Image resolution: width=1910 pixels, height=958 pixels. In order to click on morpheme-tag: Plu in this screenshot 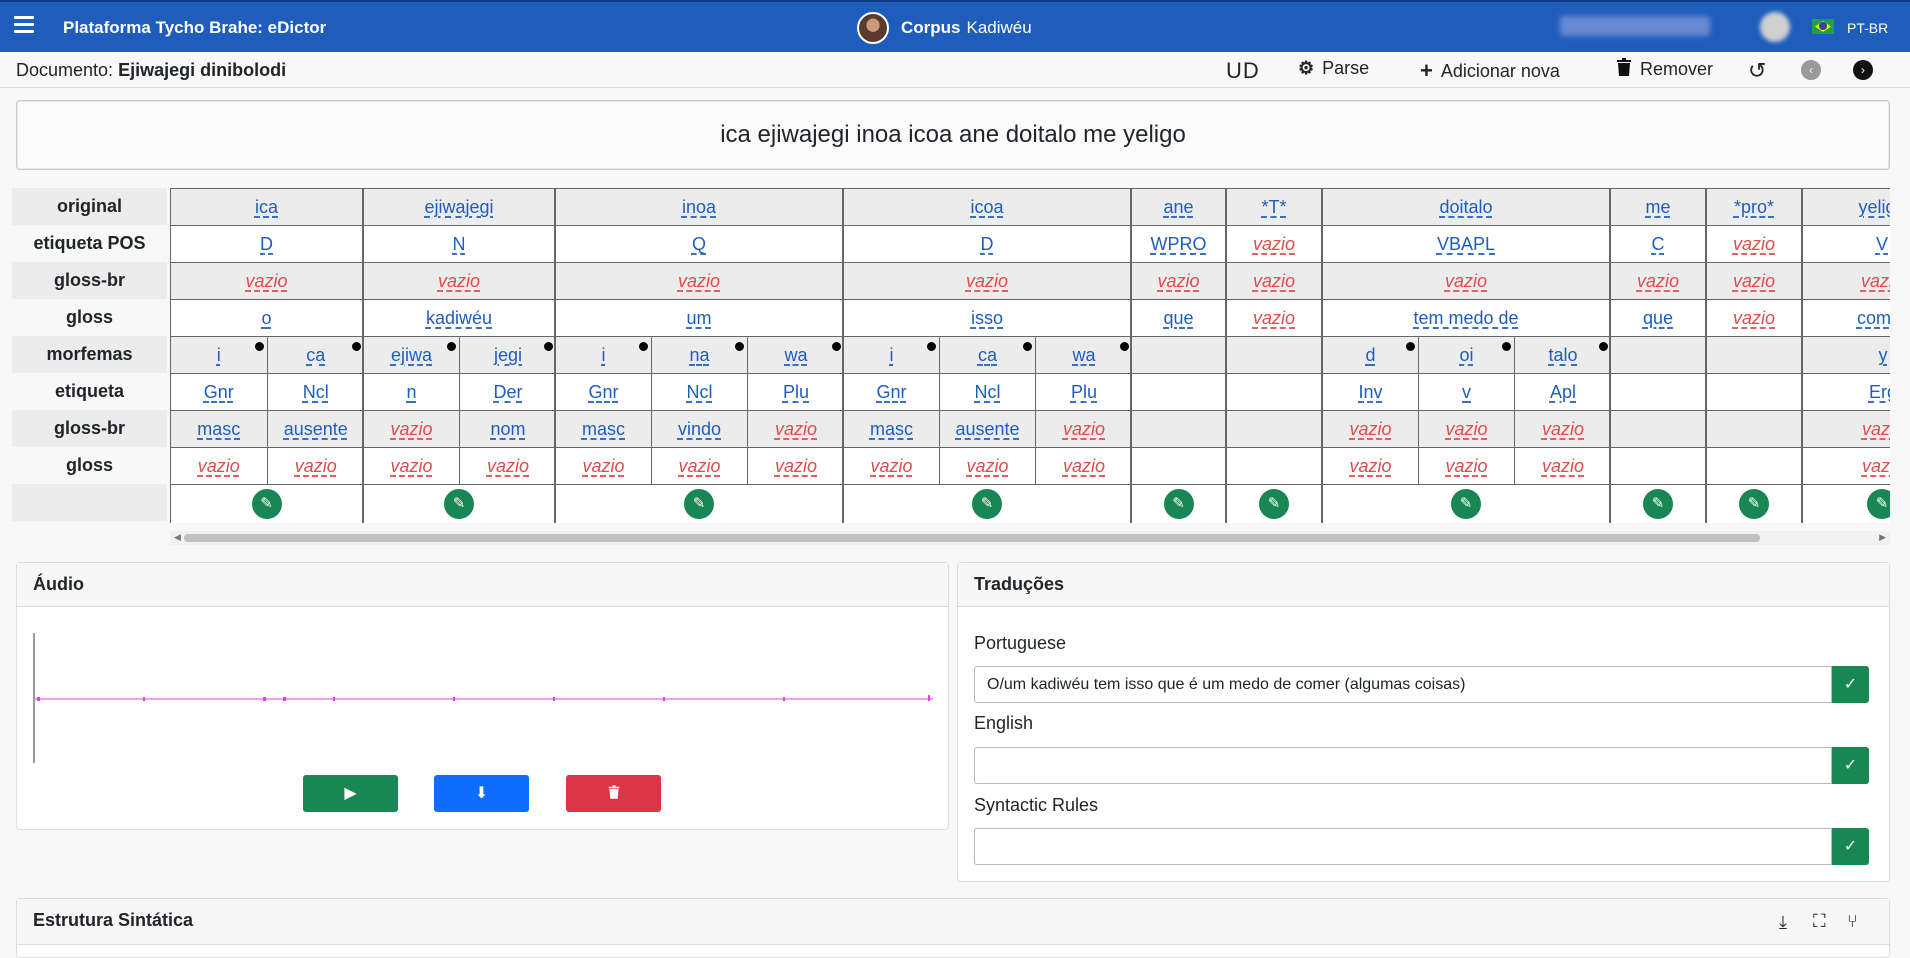, I will do `click(796, 392)`.